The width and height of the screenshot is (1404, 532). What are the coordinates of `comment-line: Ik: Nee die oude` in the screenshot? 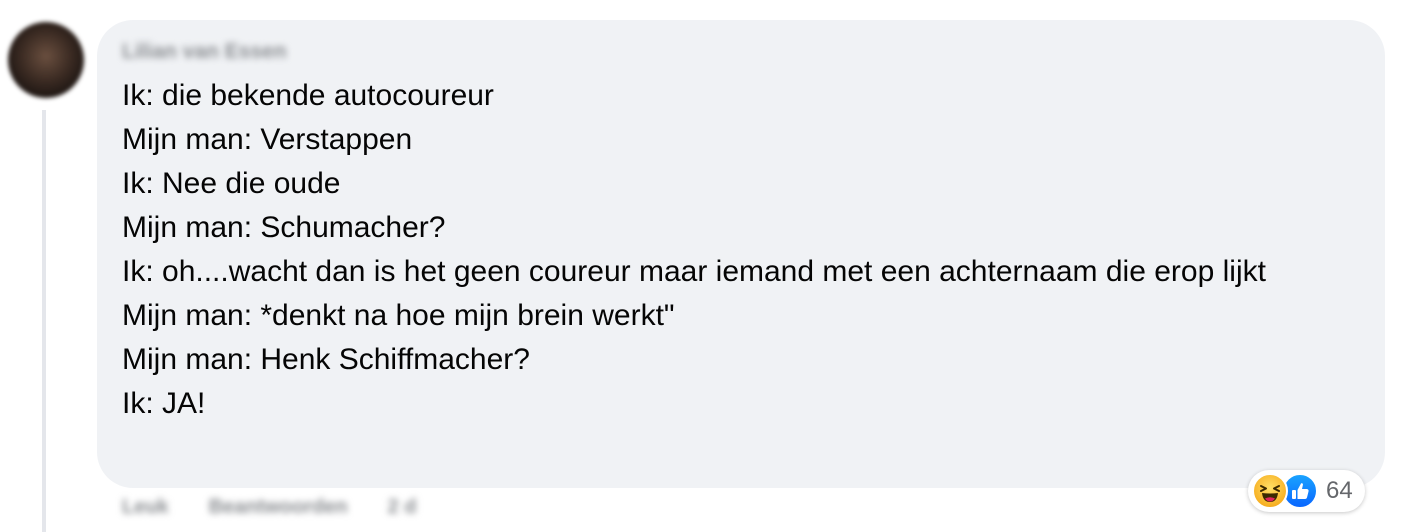 It's located at (231, 183).